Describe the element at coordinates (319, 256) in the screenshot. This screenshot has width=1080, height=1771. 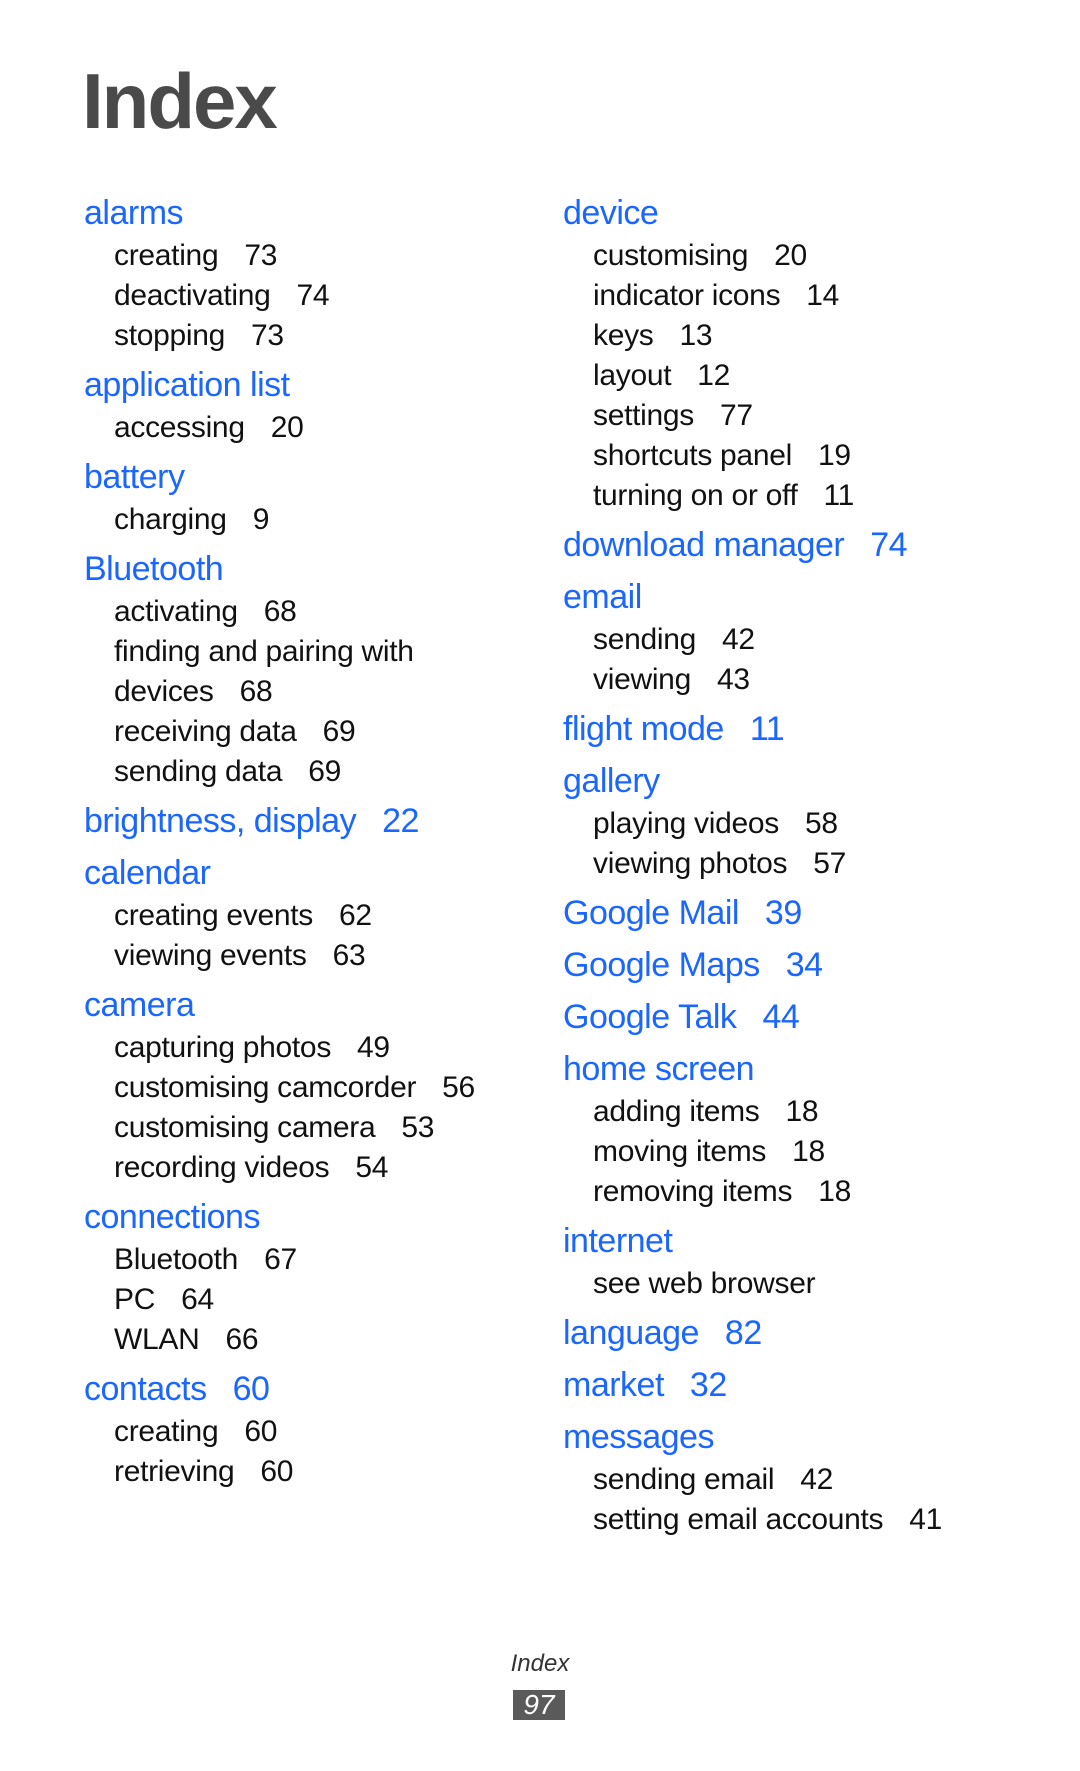
I see `index-subentry: creating 73` at that location.